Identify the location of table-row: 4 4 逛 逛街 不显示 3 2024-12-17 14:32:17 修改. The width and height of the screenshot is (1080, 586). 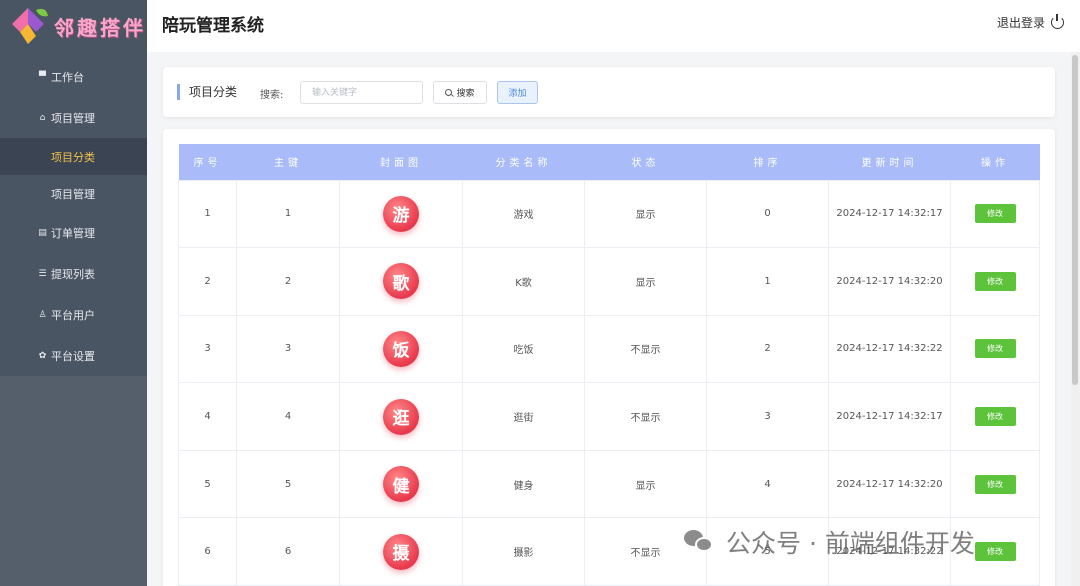
(609, 416).